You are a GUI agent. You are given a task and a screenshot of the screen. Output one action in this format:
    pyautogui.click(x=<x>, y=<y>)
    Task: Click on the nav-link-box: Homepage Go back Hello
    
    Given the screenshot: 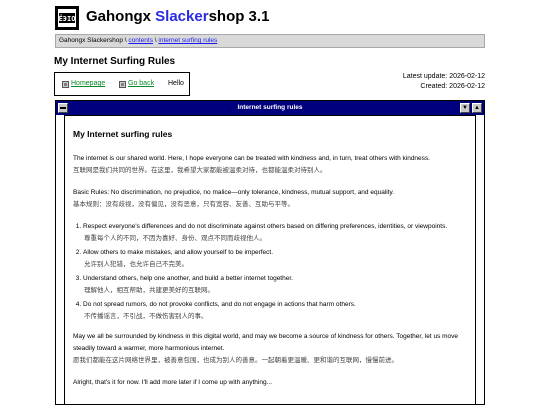 What is the action you would take?
    pyautogui.click(x=122, y=84)
    